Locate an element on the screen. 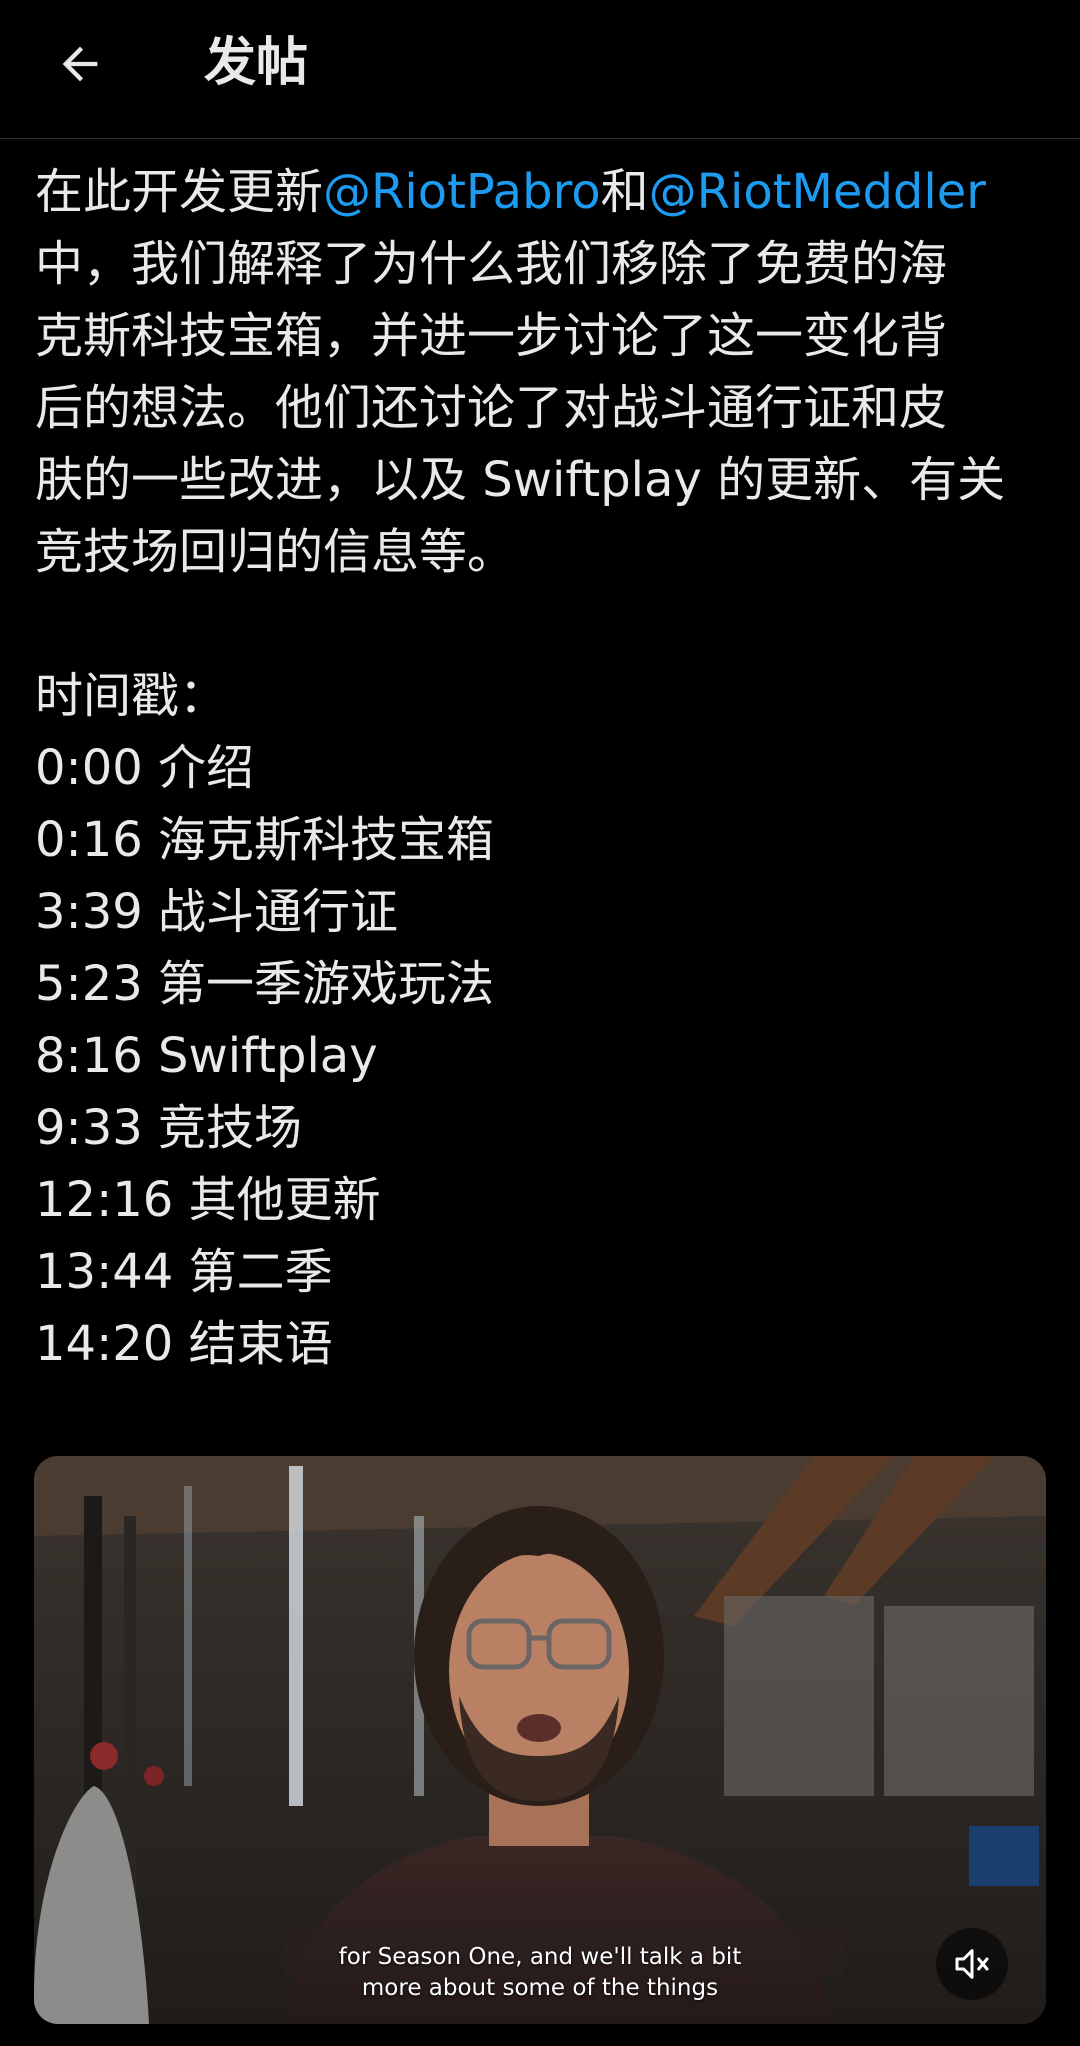  mute-button is located at coordinates (972, 1964).